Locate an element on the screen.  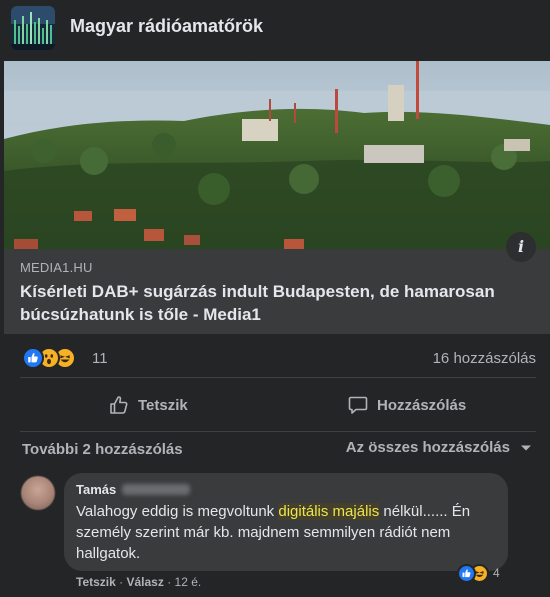
post-header: Magyar rádióamatőrök is located at coordinates (275, 29).